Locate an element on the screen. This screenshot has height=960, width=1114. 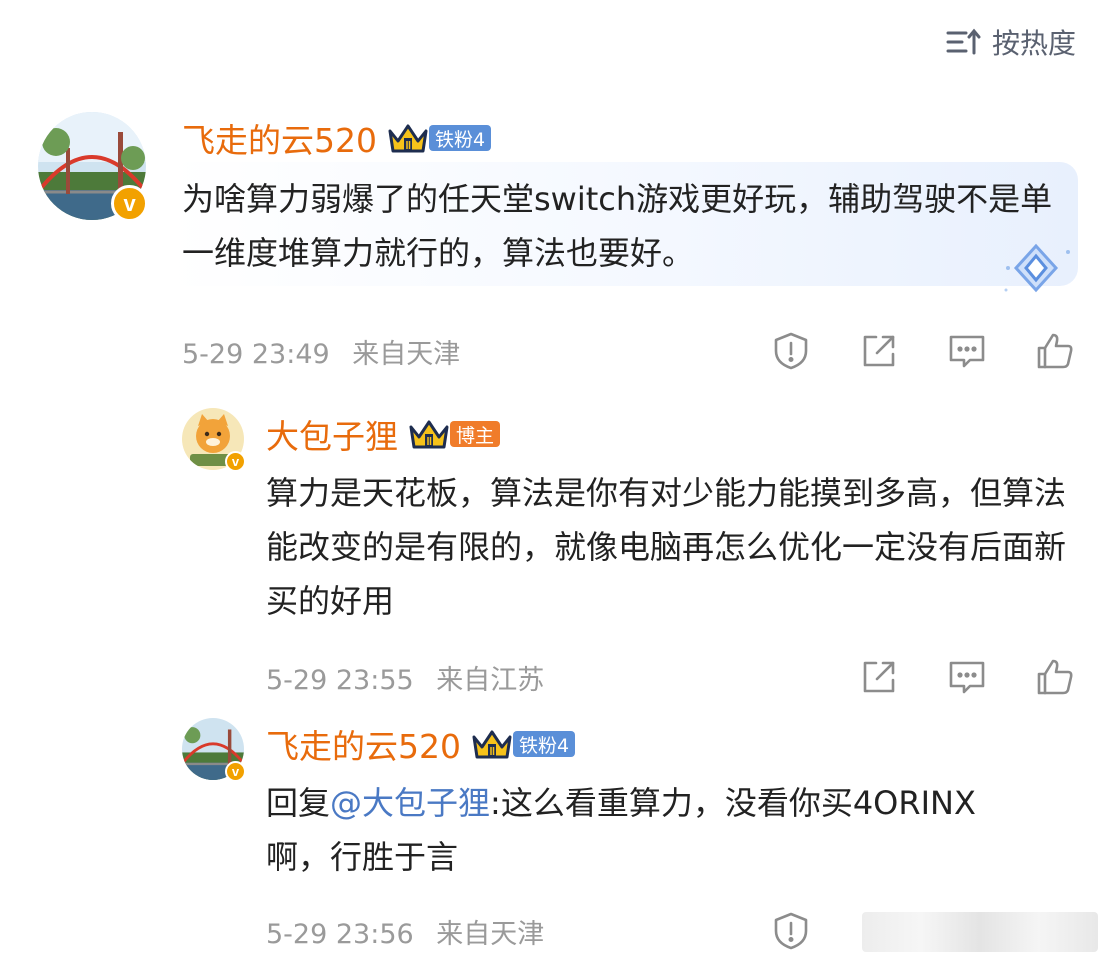
watermark-overlay is located at coordinates (980, 932).